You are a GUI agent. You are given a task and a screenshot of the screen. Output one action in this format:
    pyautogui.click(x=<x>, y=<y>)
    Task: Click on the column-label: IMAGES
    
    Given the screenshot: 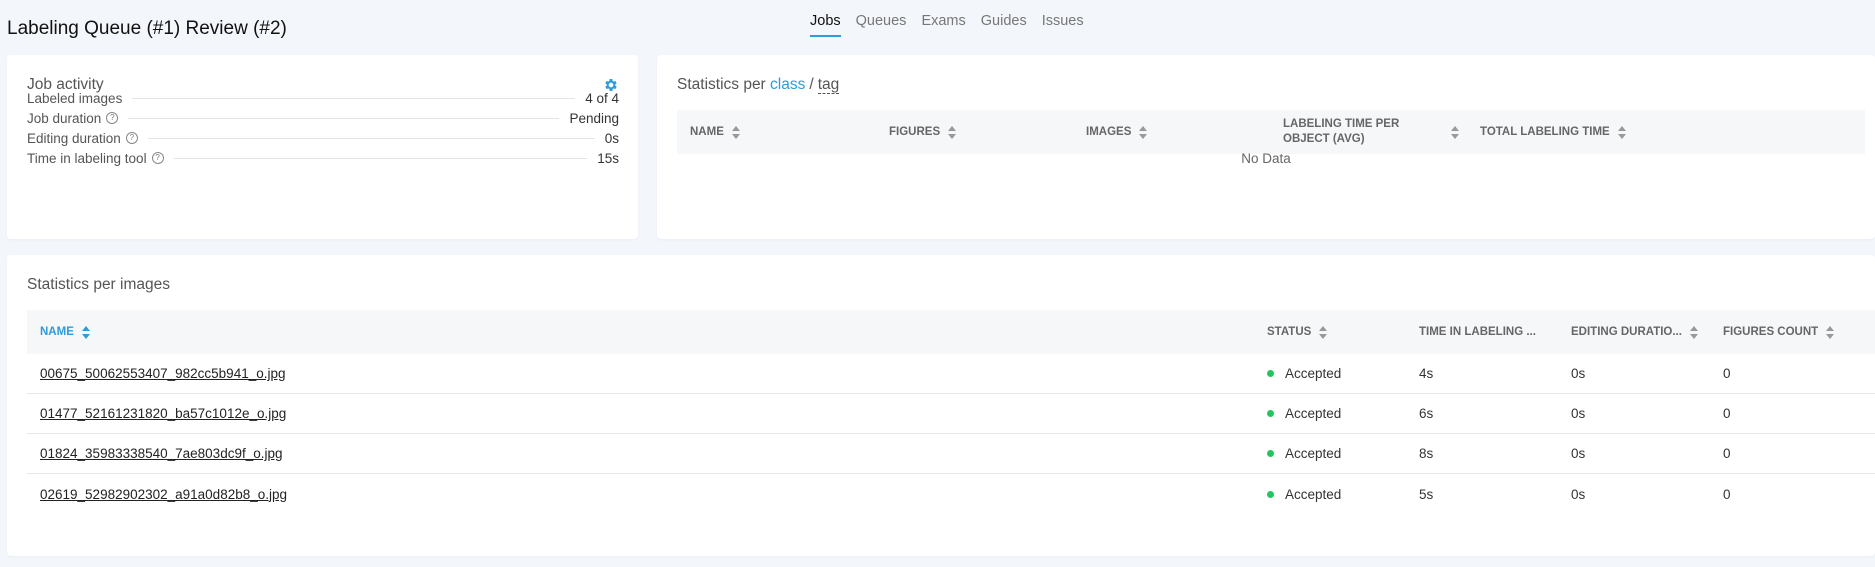 What is the action you would take?
    pyautogui.click(x=1109, y=132)
    